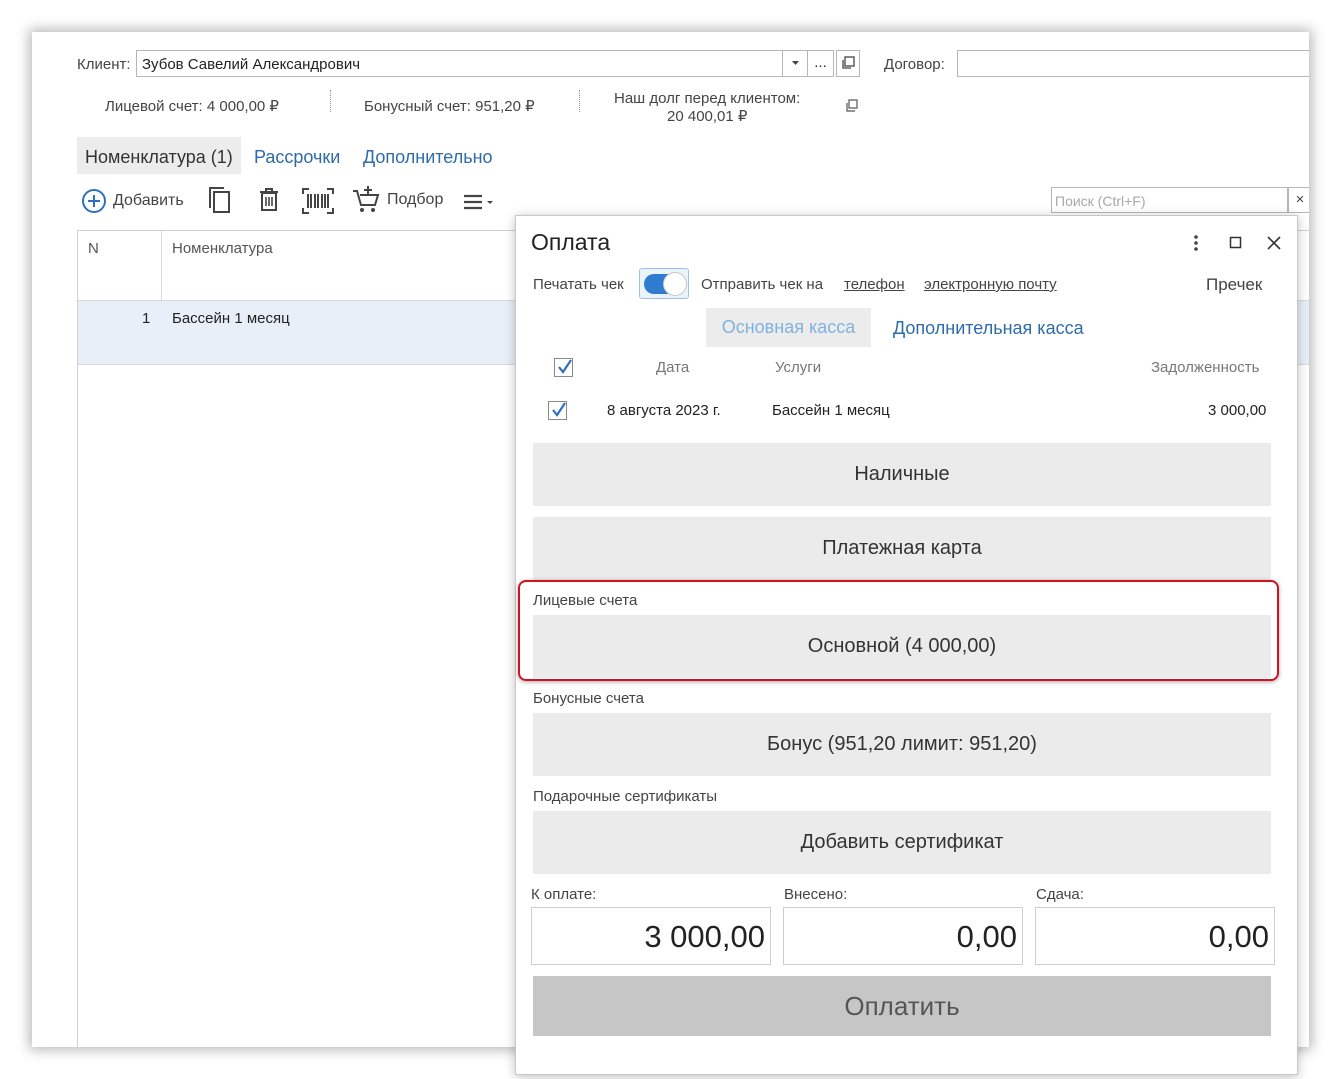 Image resolution: width=1341 pixels, height=1079 pixels. I want to click on more-menu-button, so click(479, 205).